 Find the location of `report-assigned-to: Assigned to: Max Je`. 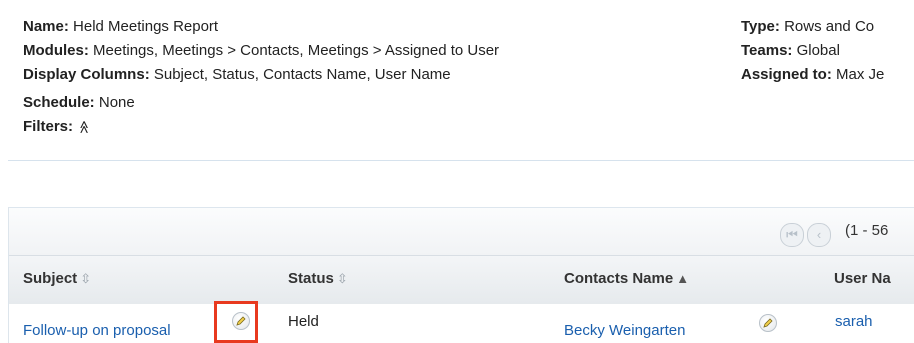

report-assigned-to: Assigned to: Max Je is located at coordinates (813, 74).